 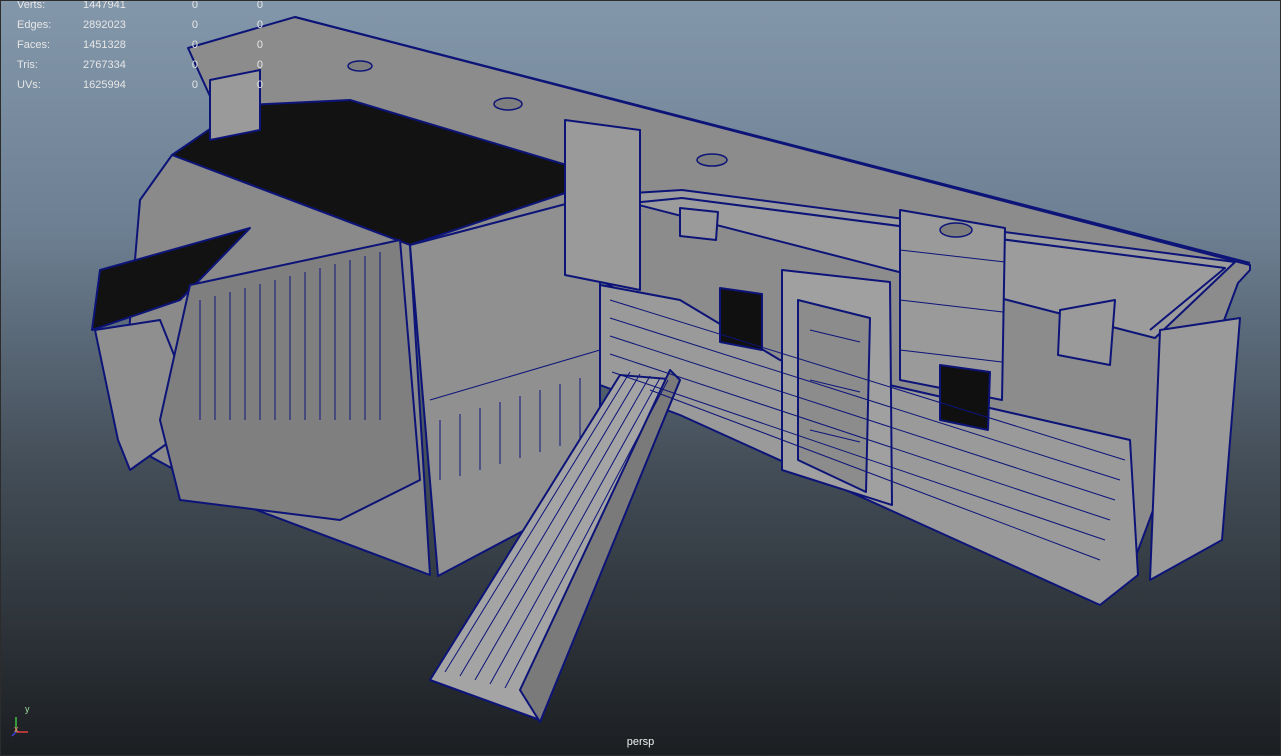 What do you see at coordinates (104, 45) in the screenshot?
I see `hud-count: 1451328` at bounding box center [104, 45].